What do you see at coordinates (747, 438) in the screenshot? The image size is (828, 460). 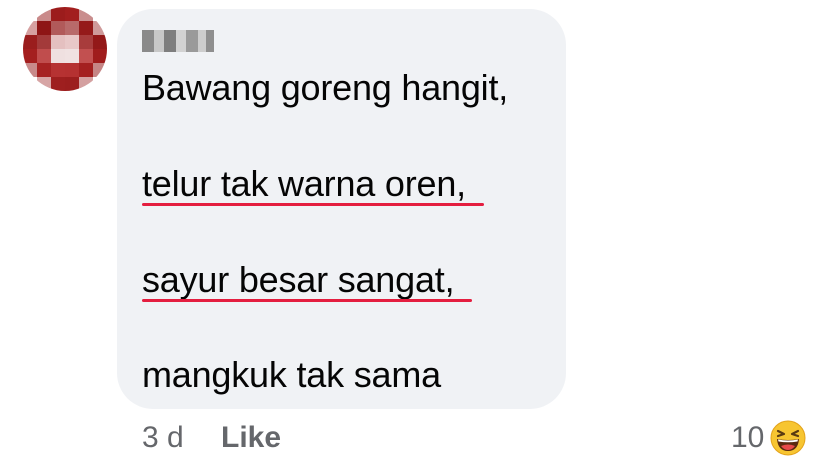 I see `reaction-count: 10` at bounding box center [747, 438].